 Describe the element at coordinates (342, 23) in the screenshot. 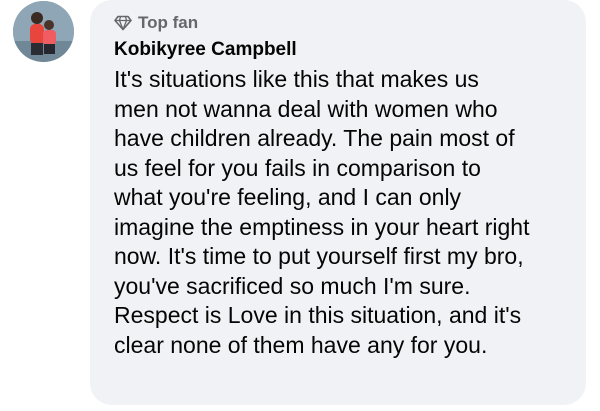

I see `top-fan-badge: Top fan` at that location.